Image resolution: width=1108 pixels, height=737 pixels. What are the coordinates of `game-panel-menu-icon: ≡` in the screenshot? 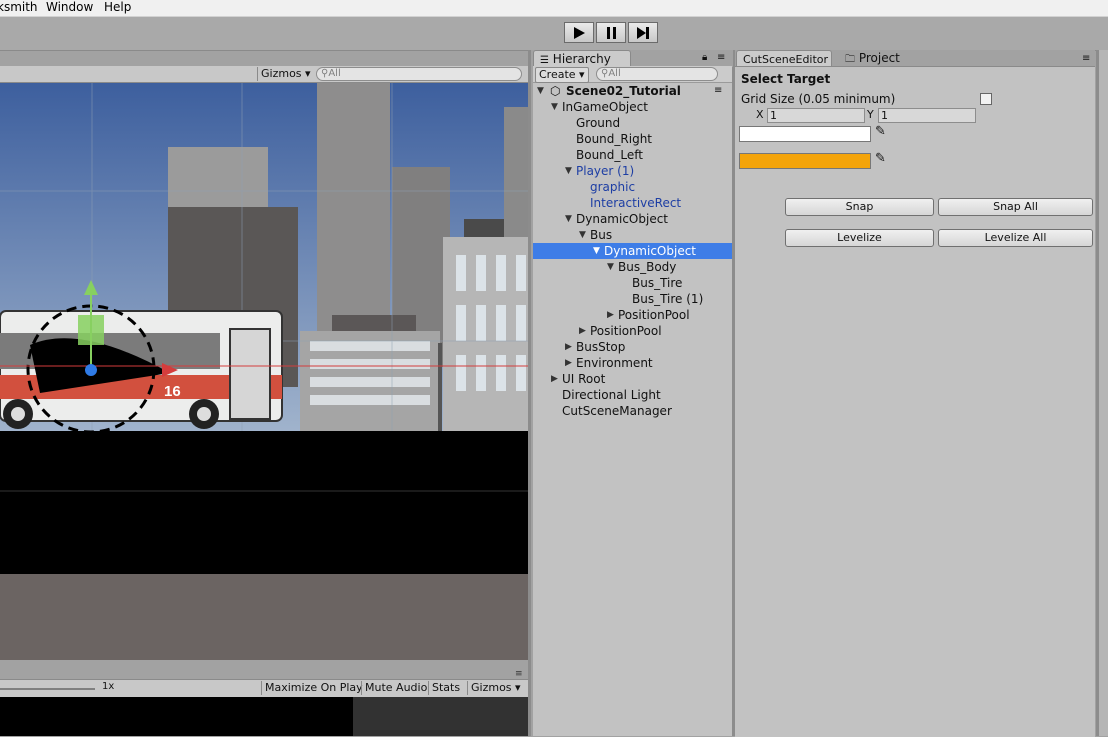 It's located at (519, 674).